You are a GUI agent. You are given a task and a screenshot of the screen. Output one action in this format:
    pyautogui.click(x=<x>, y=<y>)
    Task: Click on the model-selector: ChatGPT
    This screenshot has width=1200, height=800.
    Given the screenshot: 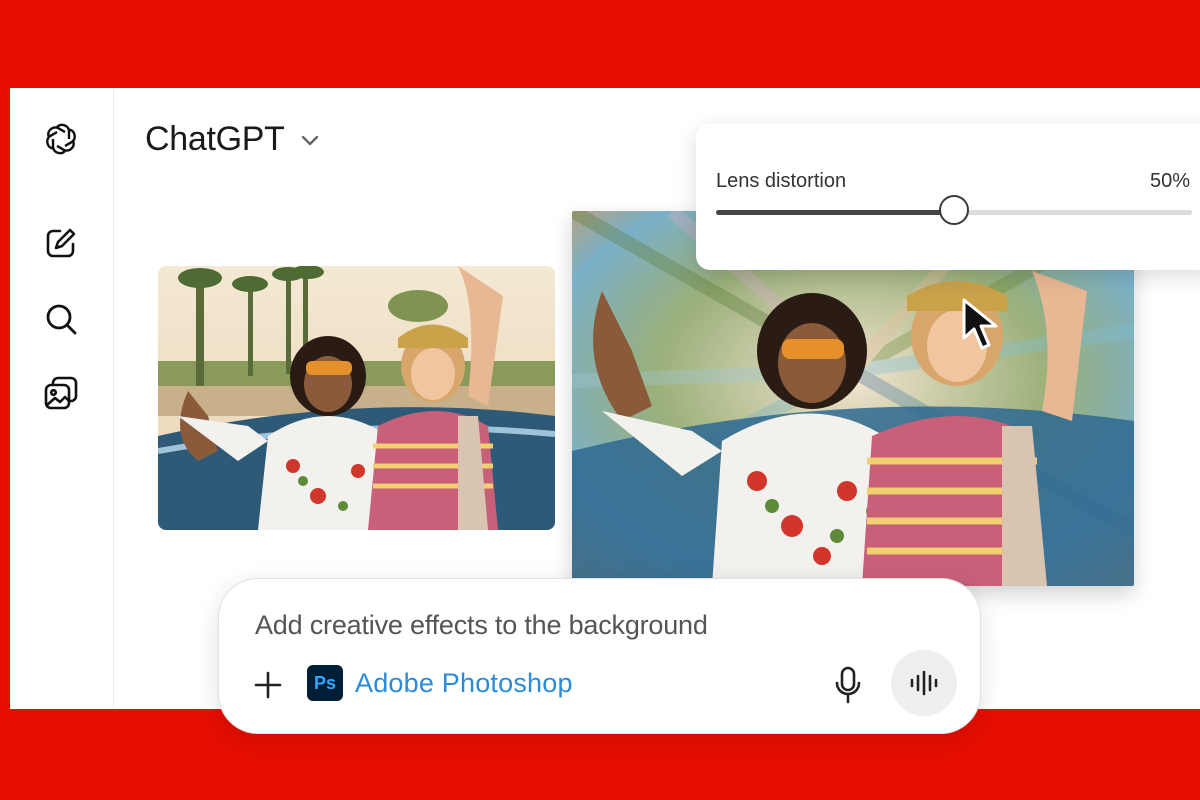 What is the action you would take?
    pyautogui.click(x=233, y=139)
    